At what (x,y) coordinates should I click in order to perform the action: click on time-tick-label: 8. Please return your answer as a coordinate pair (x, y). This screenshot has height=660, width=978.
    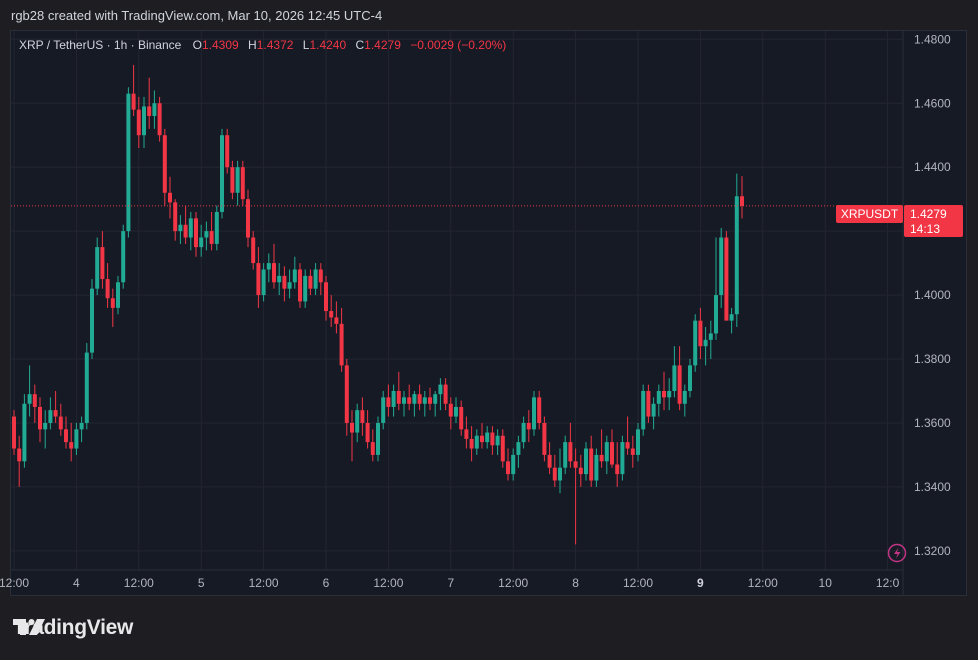
    Looking at the image, I should click on (575, 583).